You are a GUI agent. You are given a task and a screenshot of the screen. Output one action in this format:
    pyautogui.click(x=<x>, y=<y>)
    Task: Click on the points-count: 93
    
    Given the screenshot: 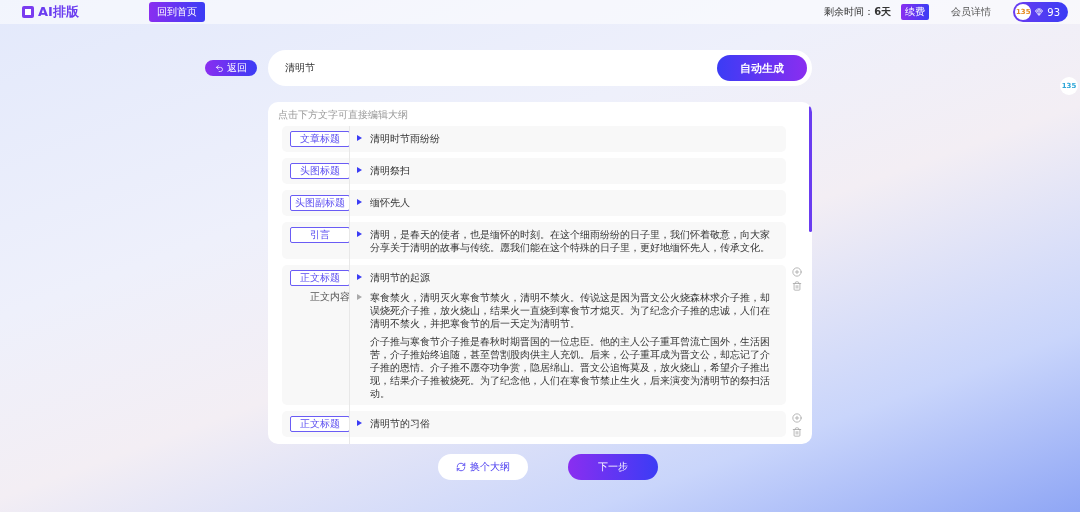 What is the action you would take?
    pyautogui.click(x=1053, y=12)
    